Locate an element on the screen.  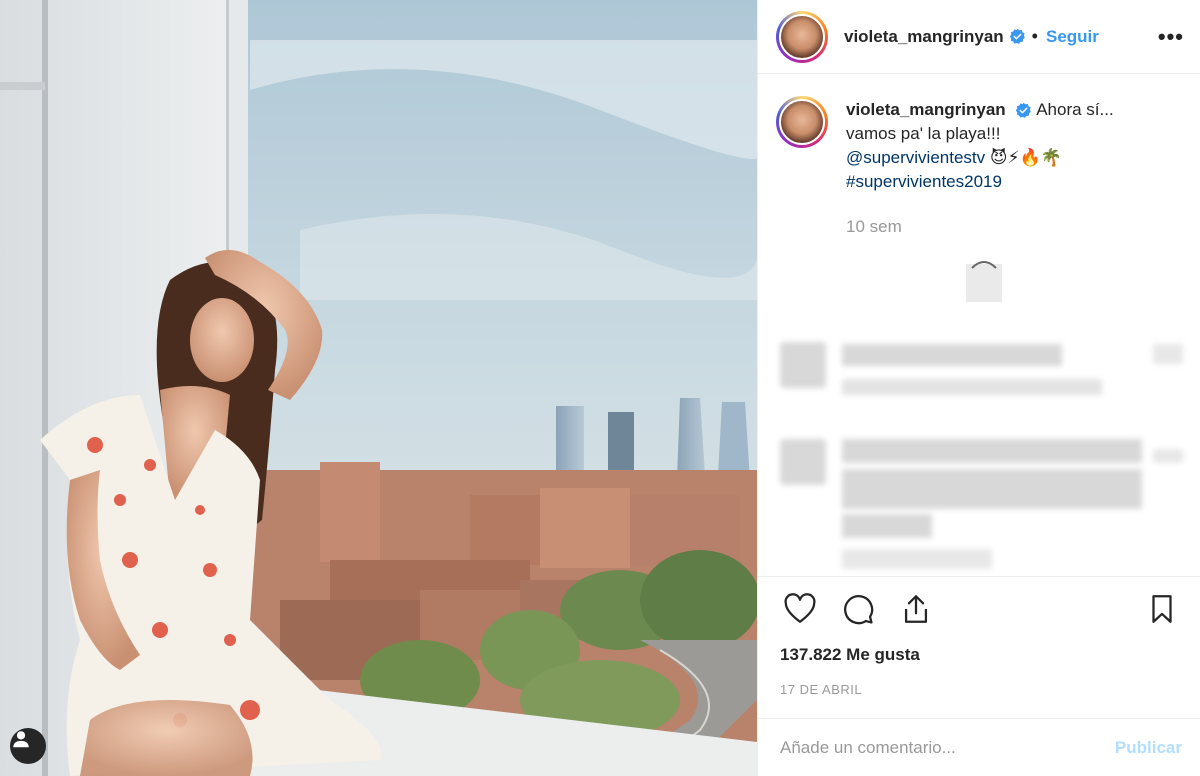
comment-bubble-icon is located at coordinates (859, 610).